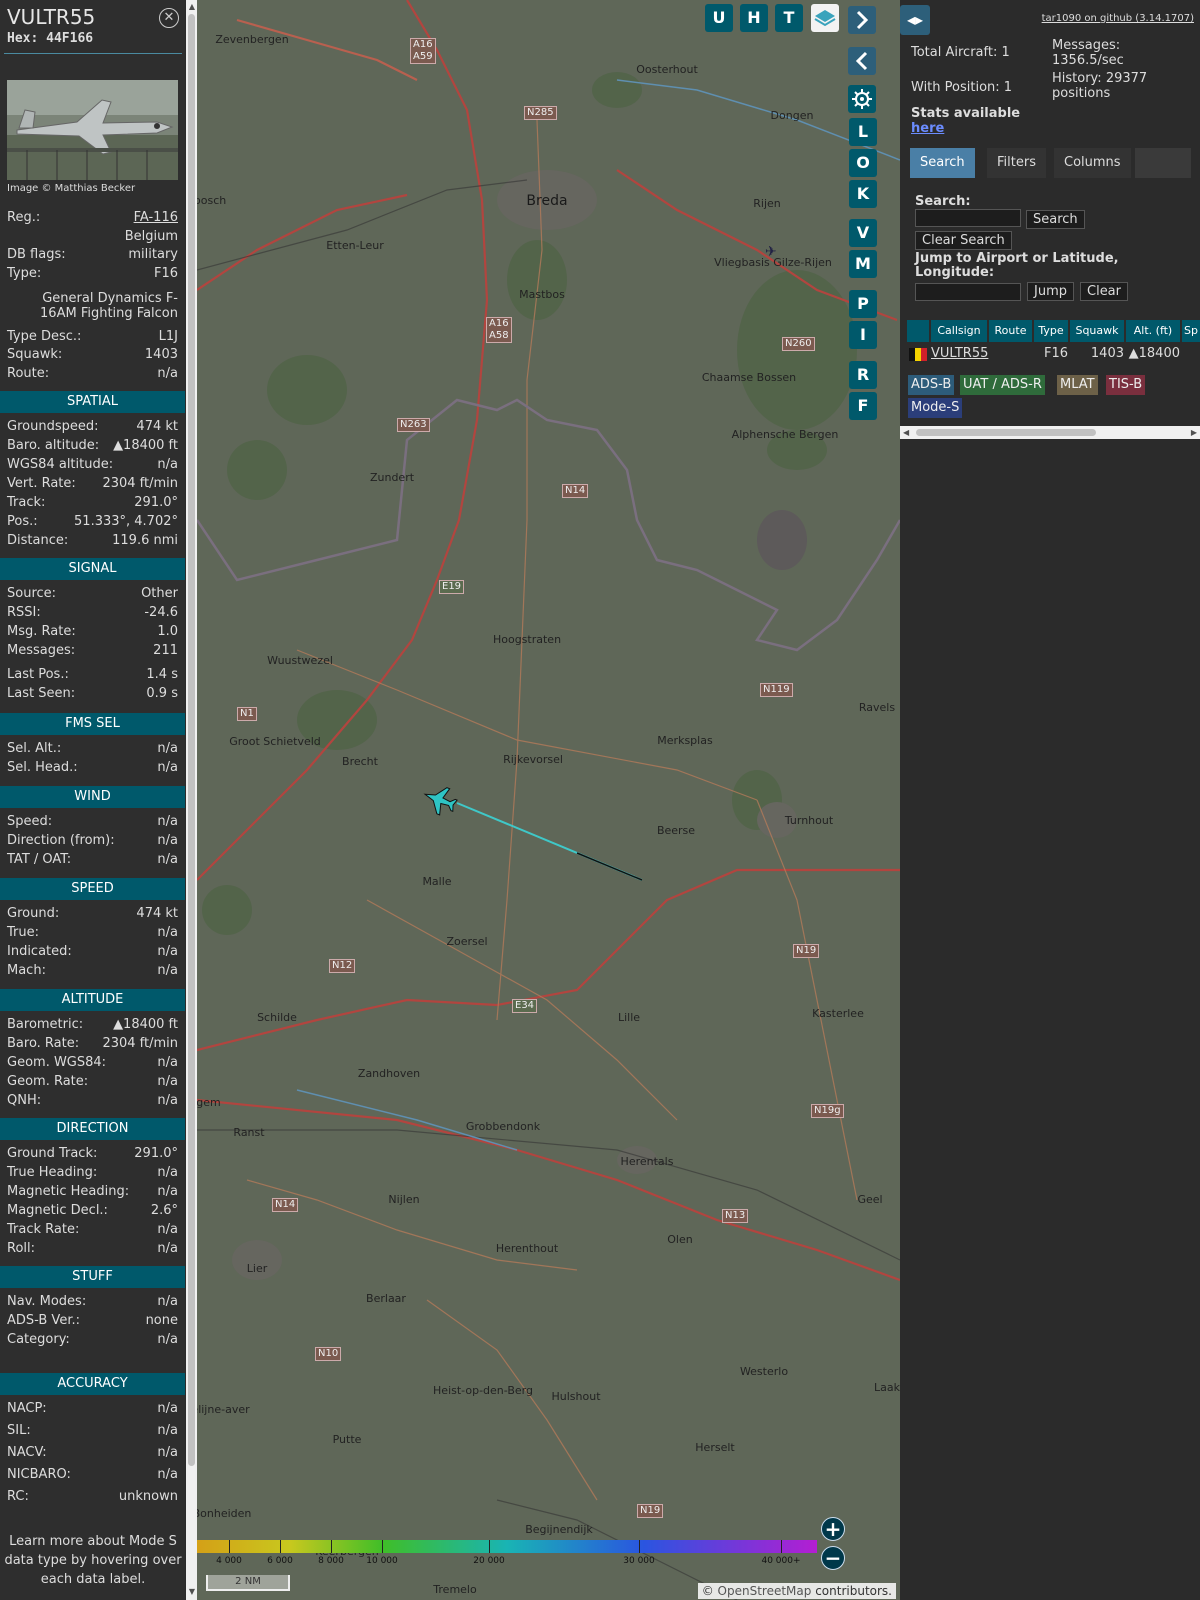 The height and width of the screenshot is (1600, 1200). Describe the element at coordinates (29, 822) in the screenshot. I see `row-label: Speed:` at that location.